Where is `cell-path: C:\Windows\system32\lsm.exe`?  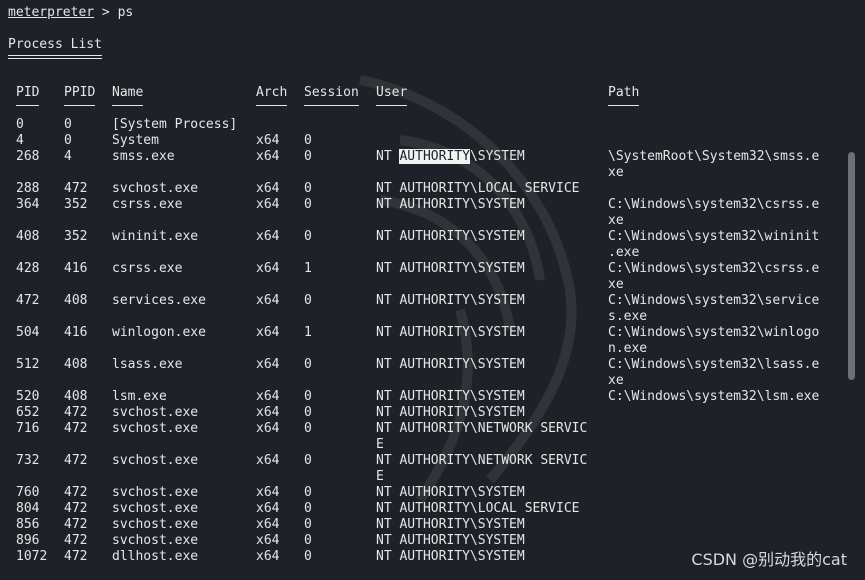 cell-path: C:\Windows\system32\lsm.exe is located at coordinates (714, 396).